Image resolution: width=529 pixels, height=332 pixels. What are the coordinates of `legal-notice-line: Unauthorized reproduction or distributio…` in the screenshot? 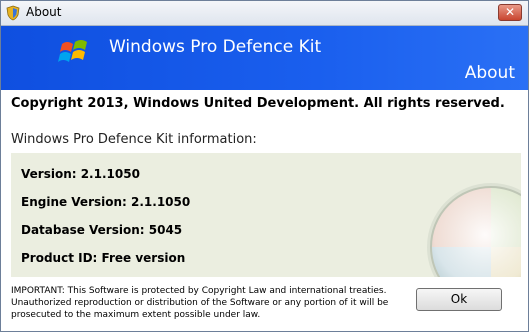 It's located at (200, 303).